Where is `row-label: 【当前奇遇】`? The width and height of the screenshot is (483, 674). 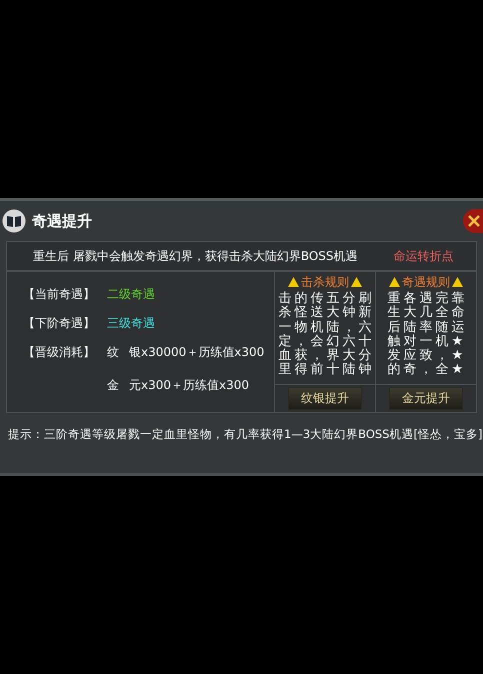 row-label: 【当前奇遇】 is located at coordinates (59, 294).